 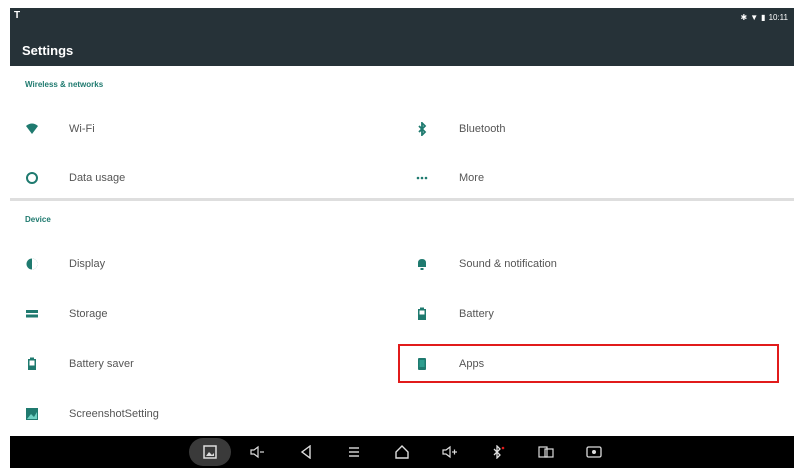 What do you see at coordinates (594, 452) in the screenshot?
I see `screen-record-icon` at bounding box center [594, 452].